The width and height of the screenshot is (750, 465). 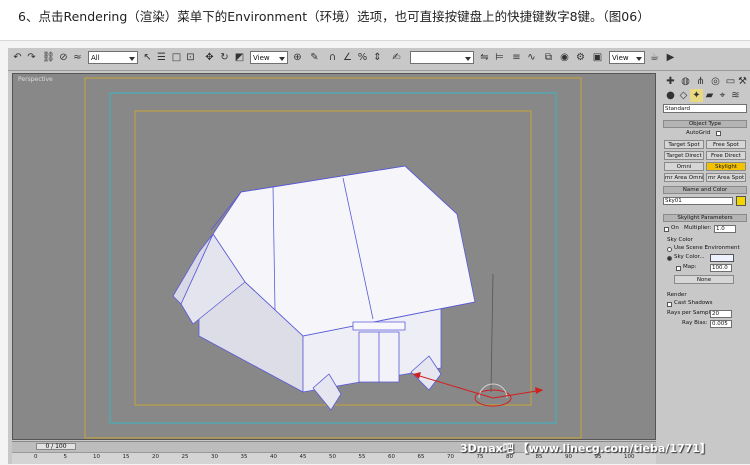 What do you see at coordinates (65, 457) in the screenshot?
I see `ruler-tick-label: 5` at bounding box center [65, 457].